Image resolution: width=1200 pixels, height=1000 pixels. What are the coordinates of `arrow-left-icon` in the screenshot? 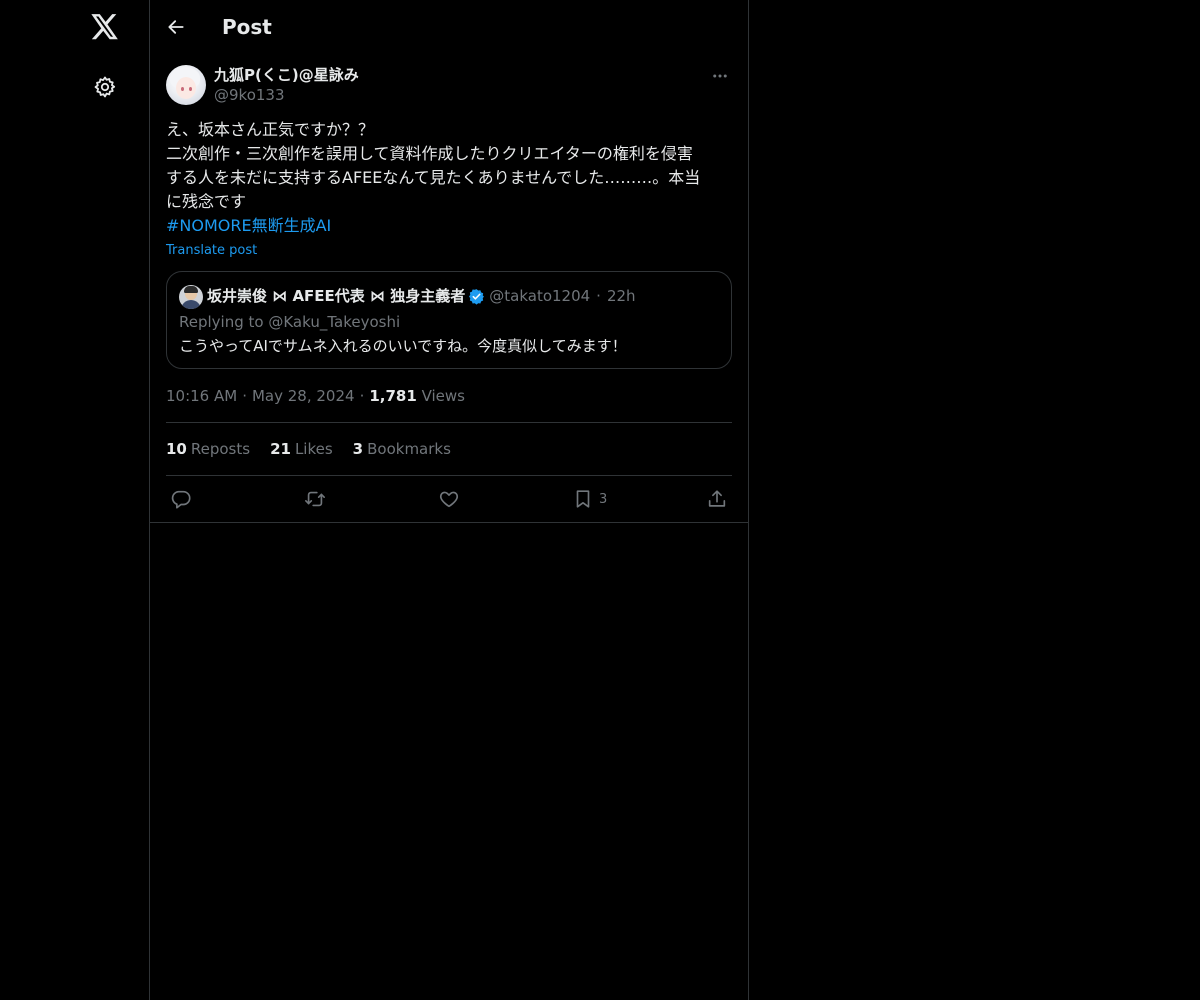 It's located at (176, 27).